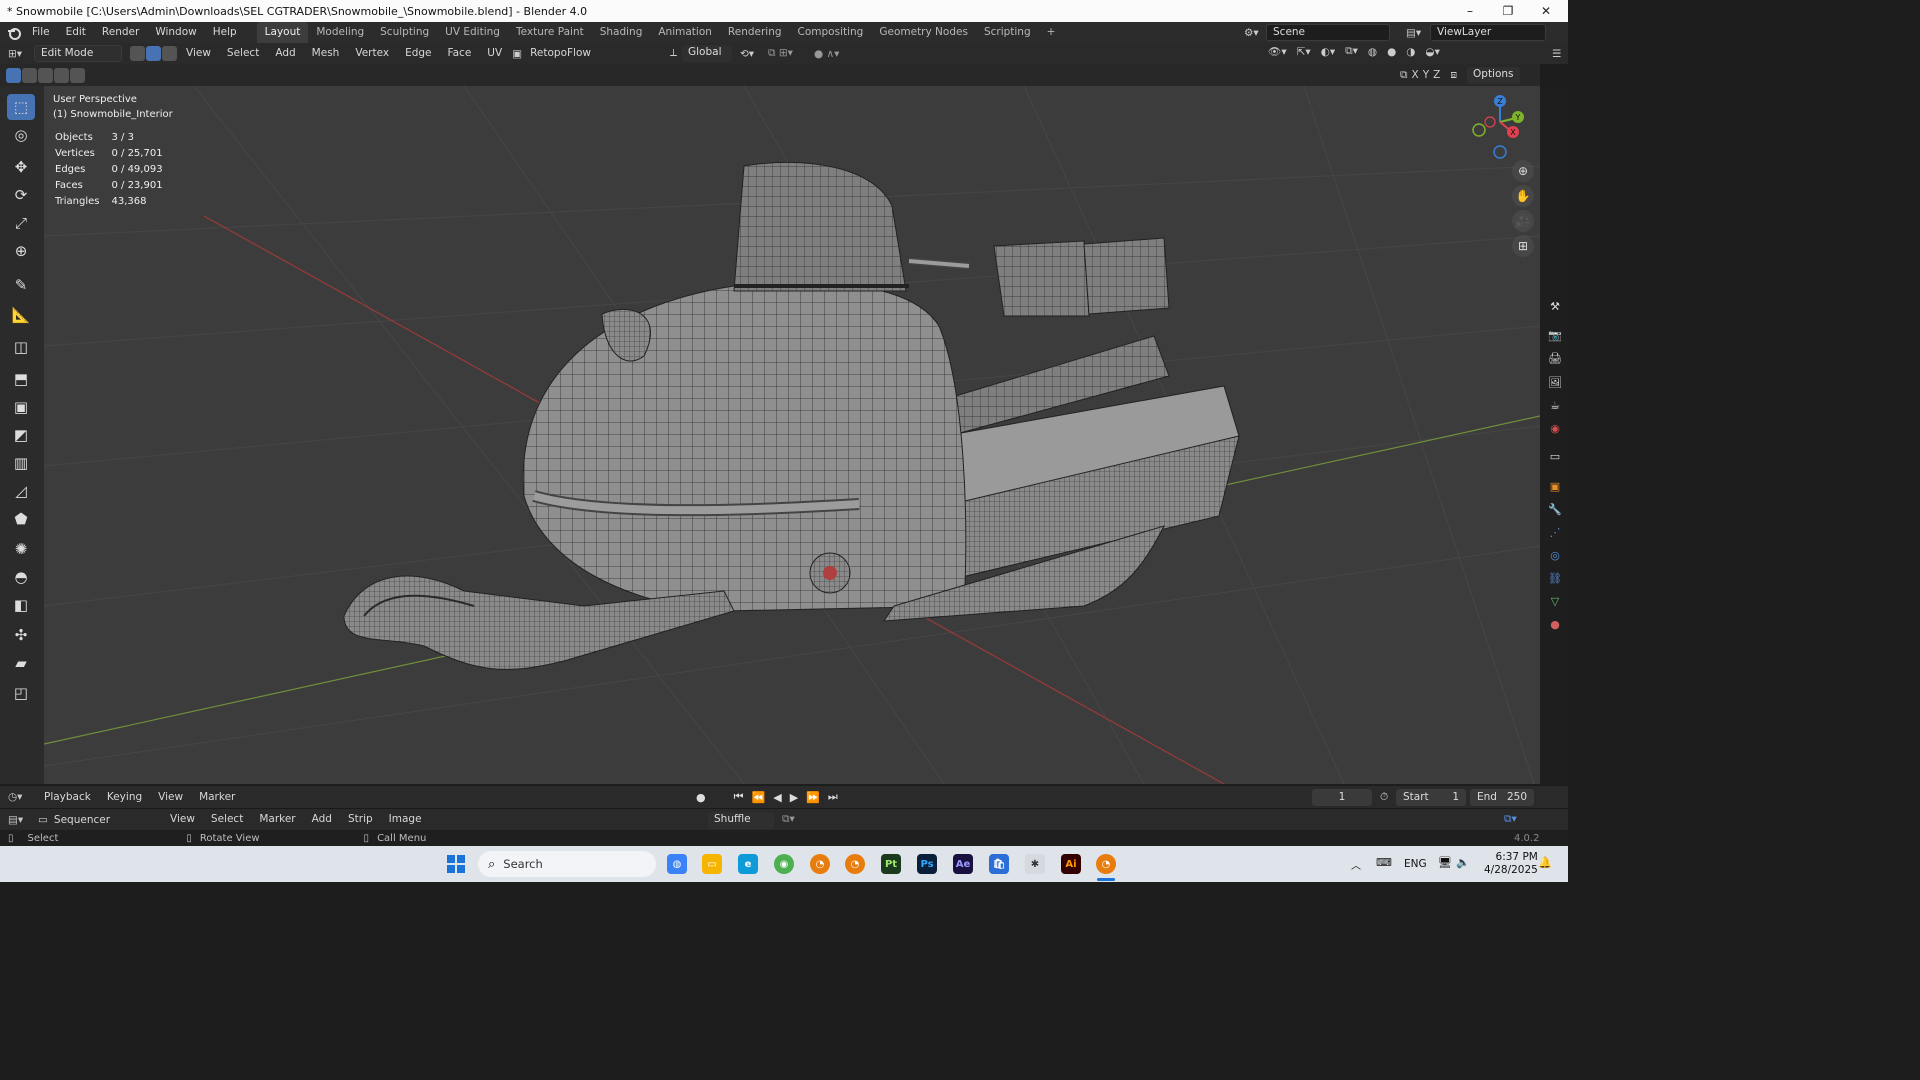 The height and width of the screenshot is (1080, 1920). What do you see at coordinates (1555, 456) in the screenshot?
I see `collection-properties-icon: ▭` at bounding box center [1555, 456].